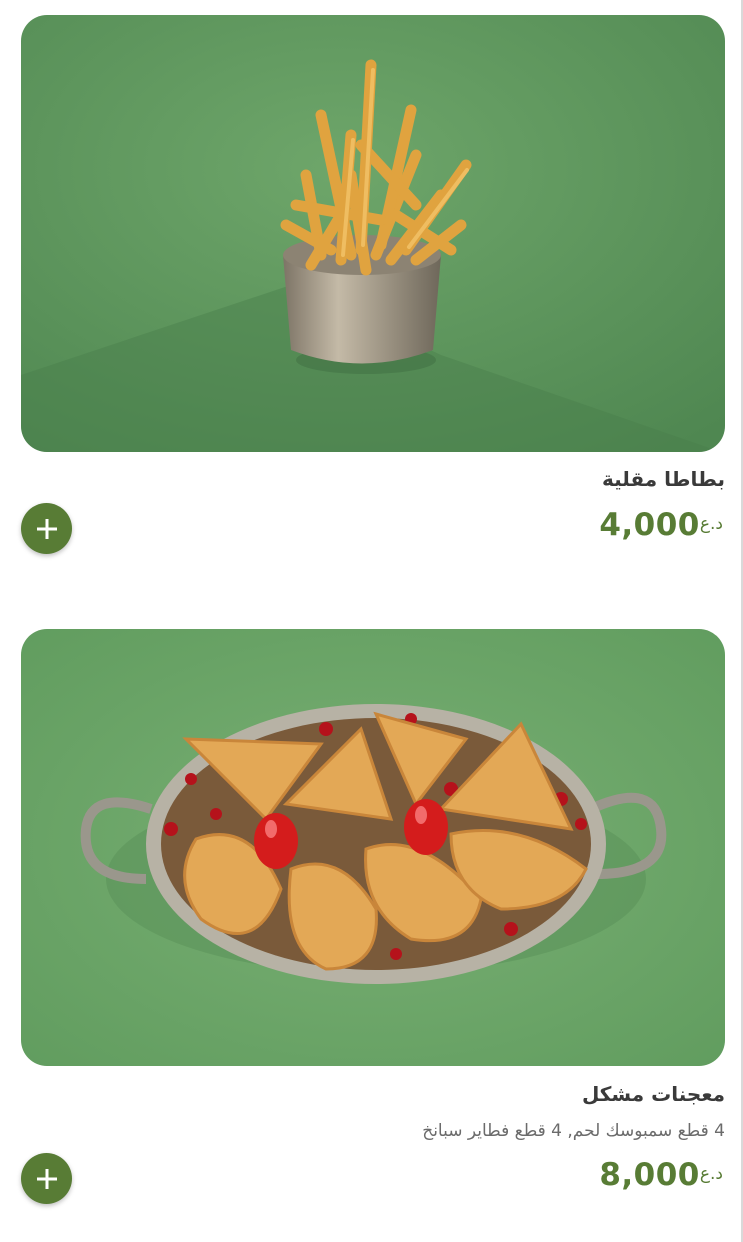  Describe the element at coordinates (649, 1175) in the screenshot. I see `price-amount: 8,000` at that location.